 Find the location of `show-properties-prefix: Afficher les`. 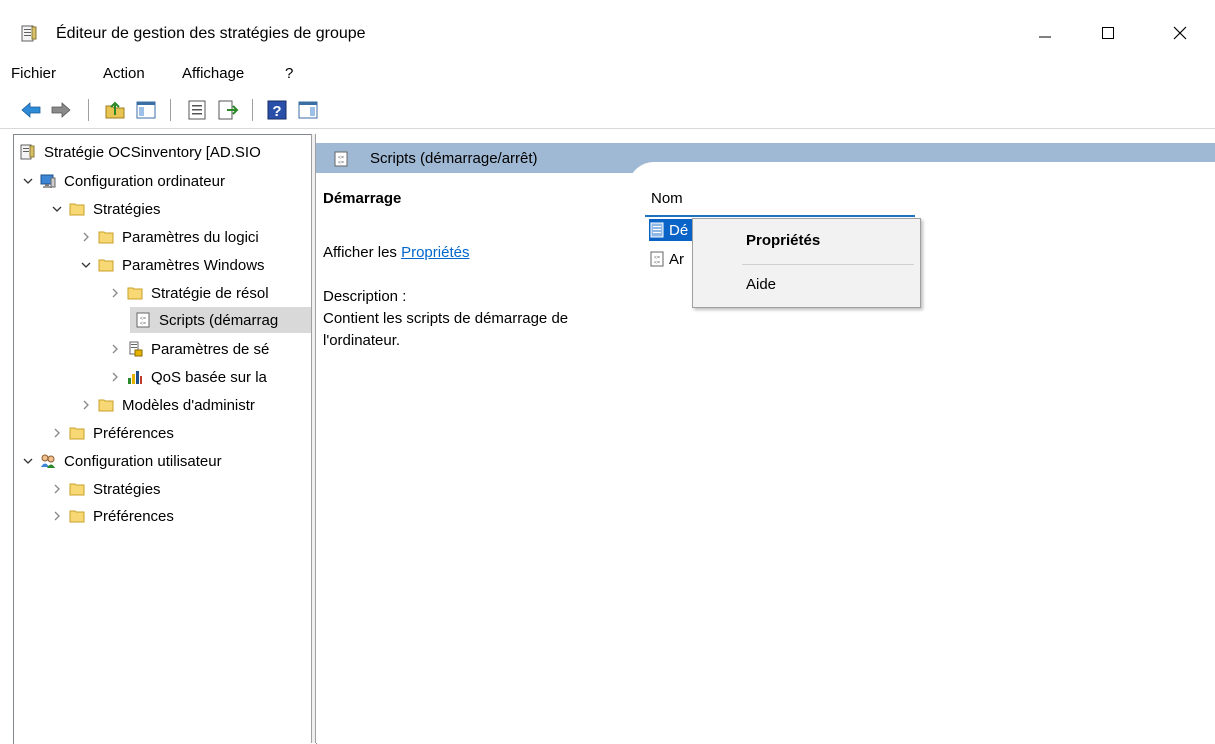

show-properties-prefix: Afficher les is located at coordinates (362, 252).